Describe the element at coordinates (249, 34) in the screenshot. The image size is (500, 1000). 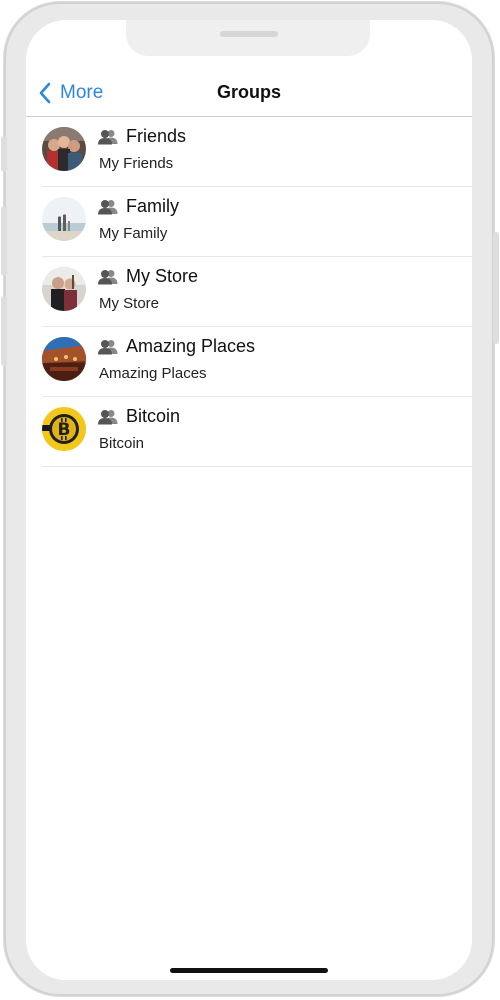
I see `speaker-grille` at that location.